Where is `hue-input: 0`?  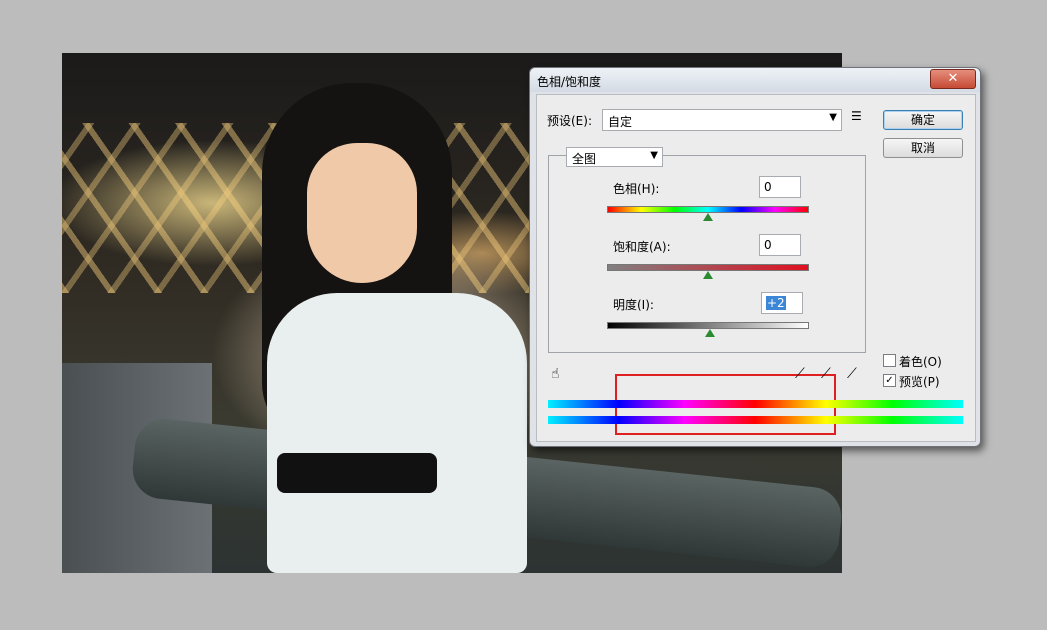 hue-input: 0 is located at coordinates (780, 187).